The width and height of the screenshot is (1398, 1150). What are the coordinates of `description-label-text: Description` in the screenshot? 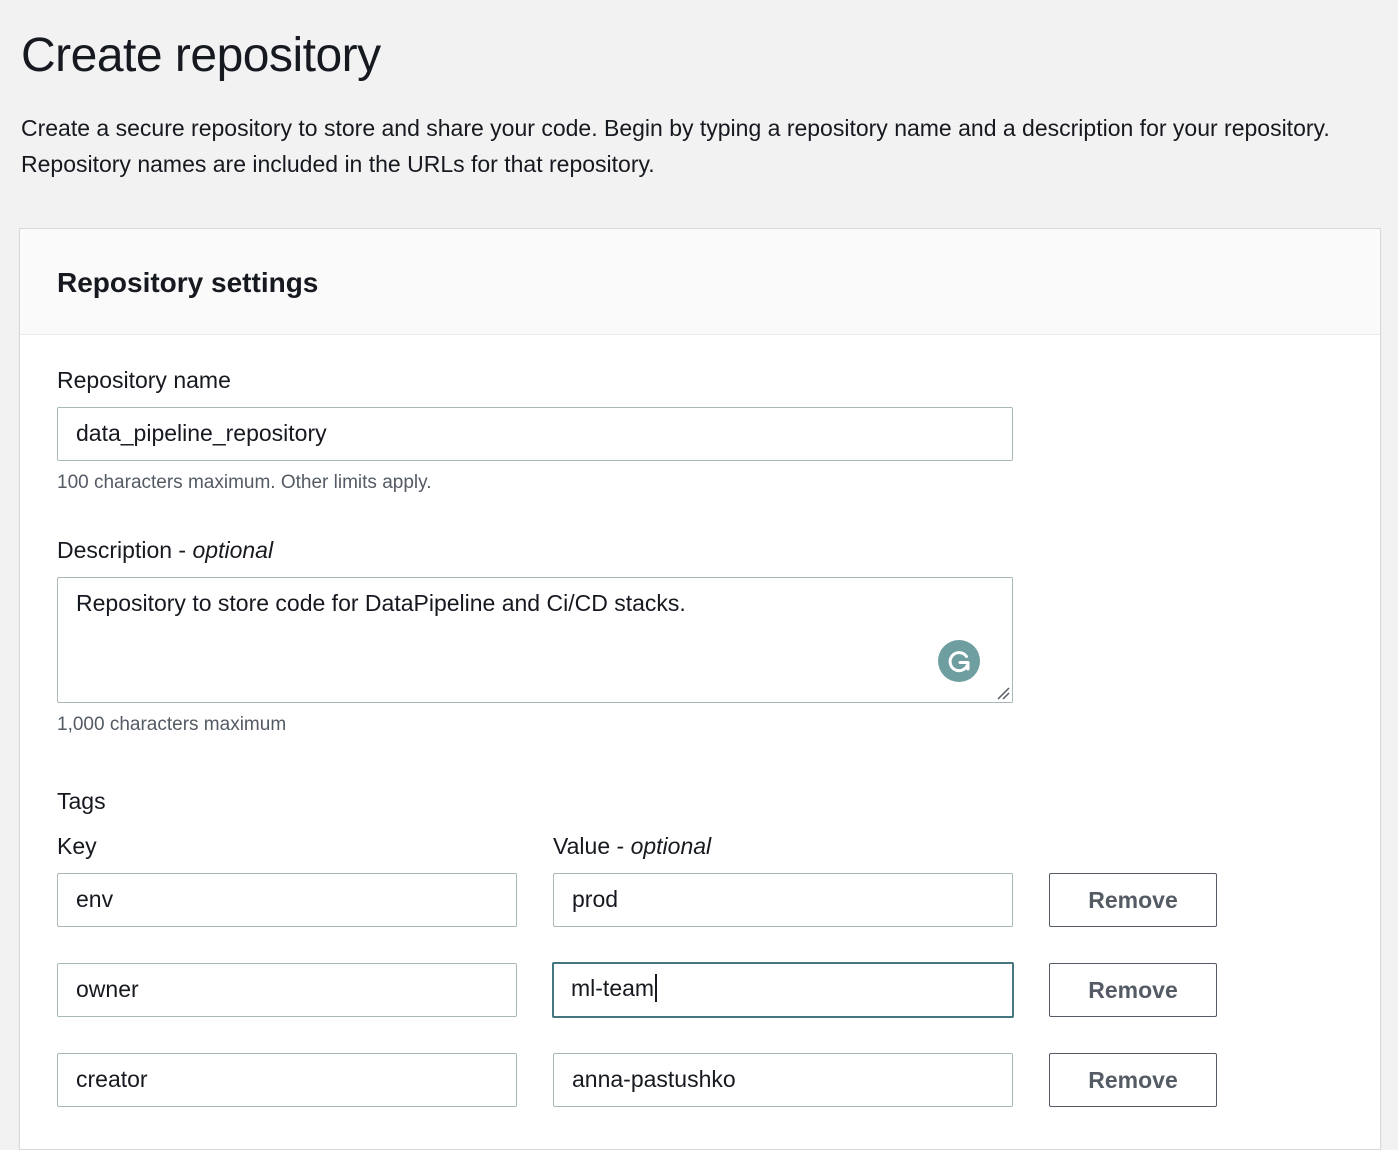 It's located at (115, 550).